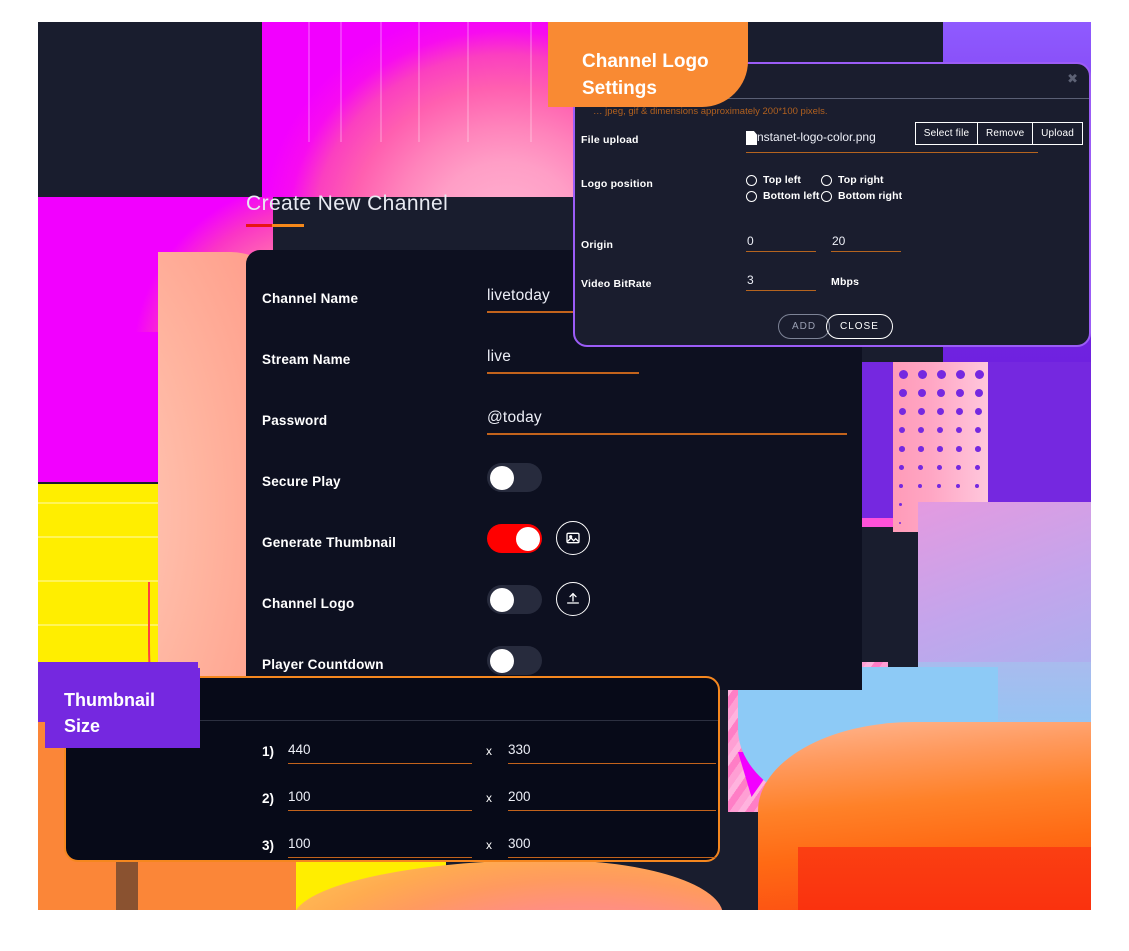  What do you see at coordinates (859, 326) in the screenshot?
I see `close-button: CLOSE` at bounding box center [859, 326].